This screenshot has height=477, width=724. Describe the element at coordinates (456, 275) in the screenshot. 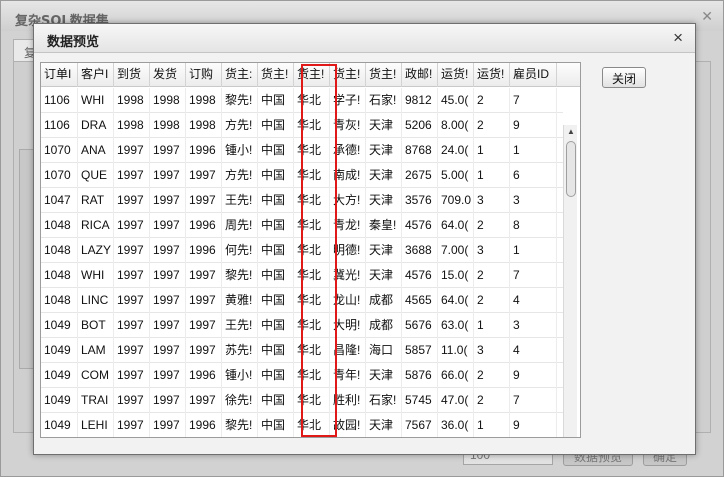

I see `table-cell: 15.0(` at that location.